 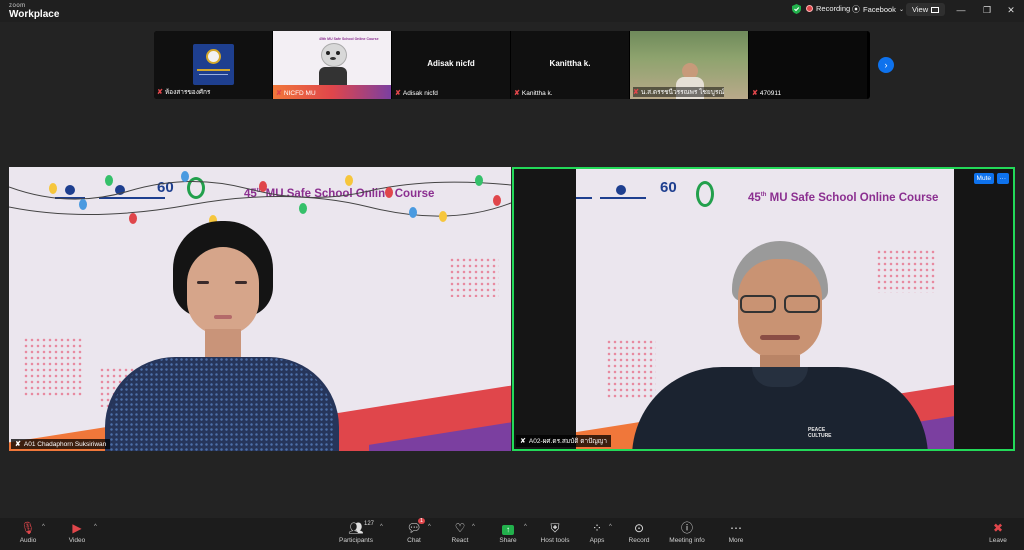 What do you see at coordinates (43, 527) in the screenshot?
I see `audio-options-caret-icon: ^` at bounding box center [43, 527].